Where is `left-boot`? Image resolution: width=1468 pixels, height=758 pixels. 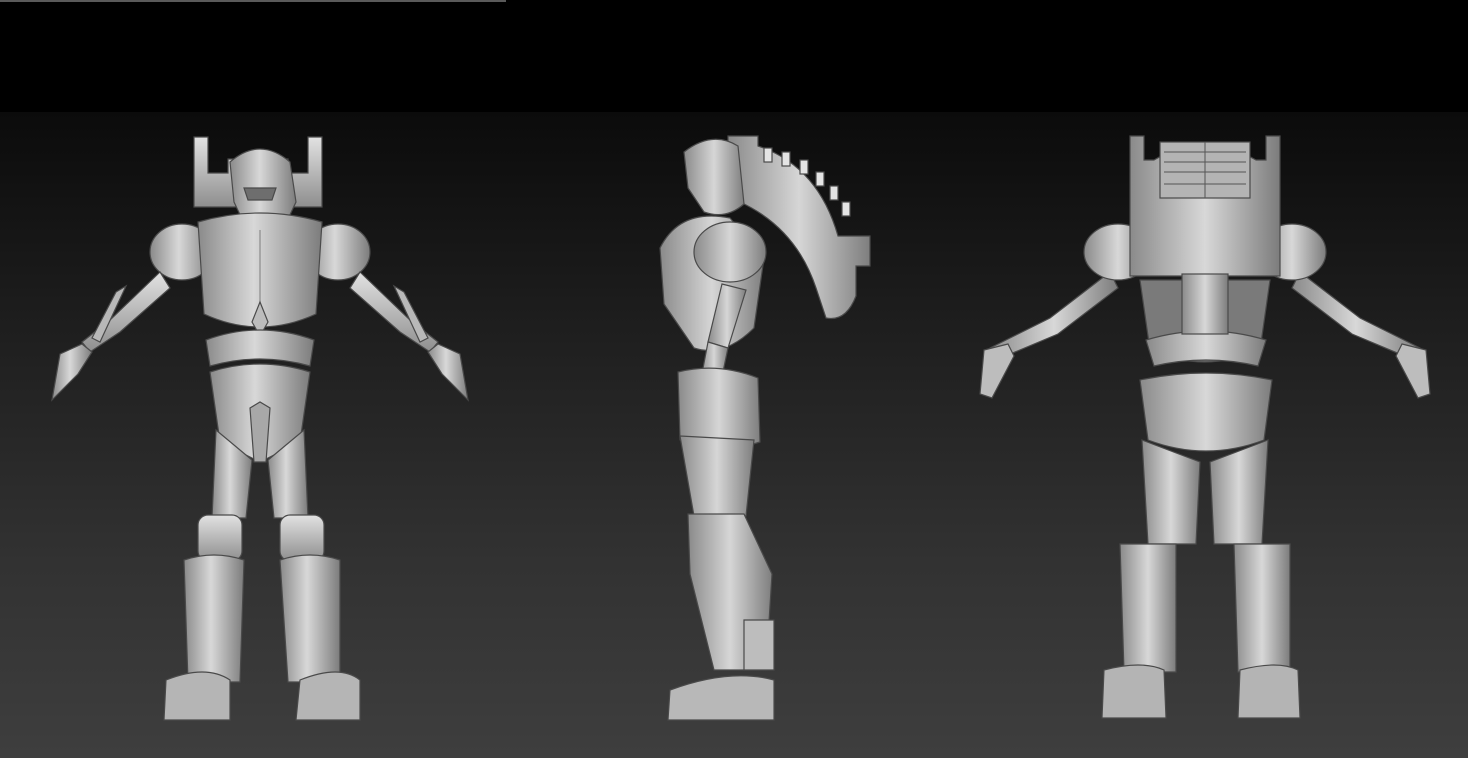 left-boot is located at coordinates (197, 696).